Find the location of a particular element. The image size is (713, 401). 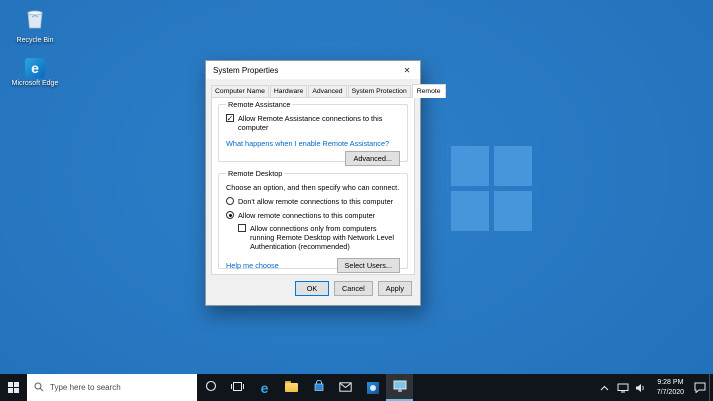

mail-envelope-icon is located at coordinates (345, 388).